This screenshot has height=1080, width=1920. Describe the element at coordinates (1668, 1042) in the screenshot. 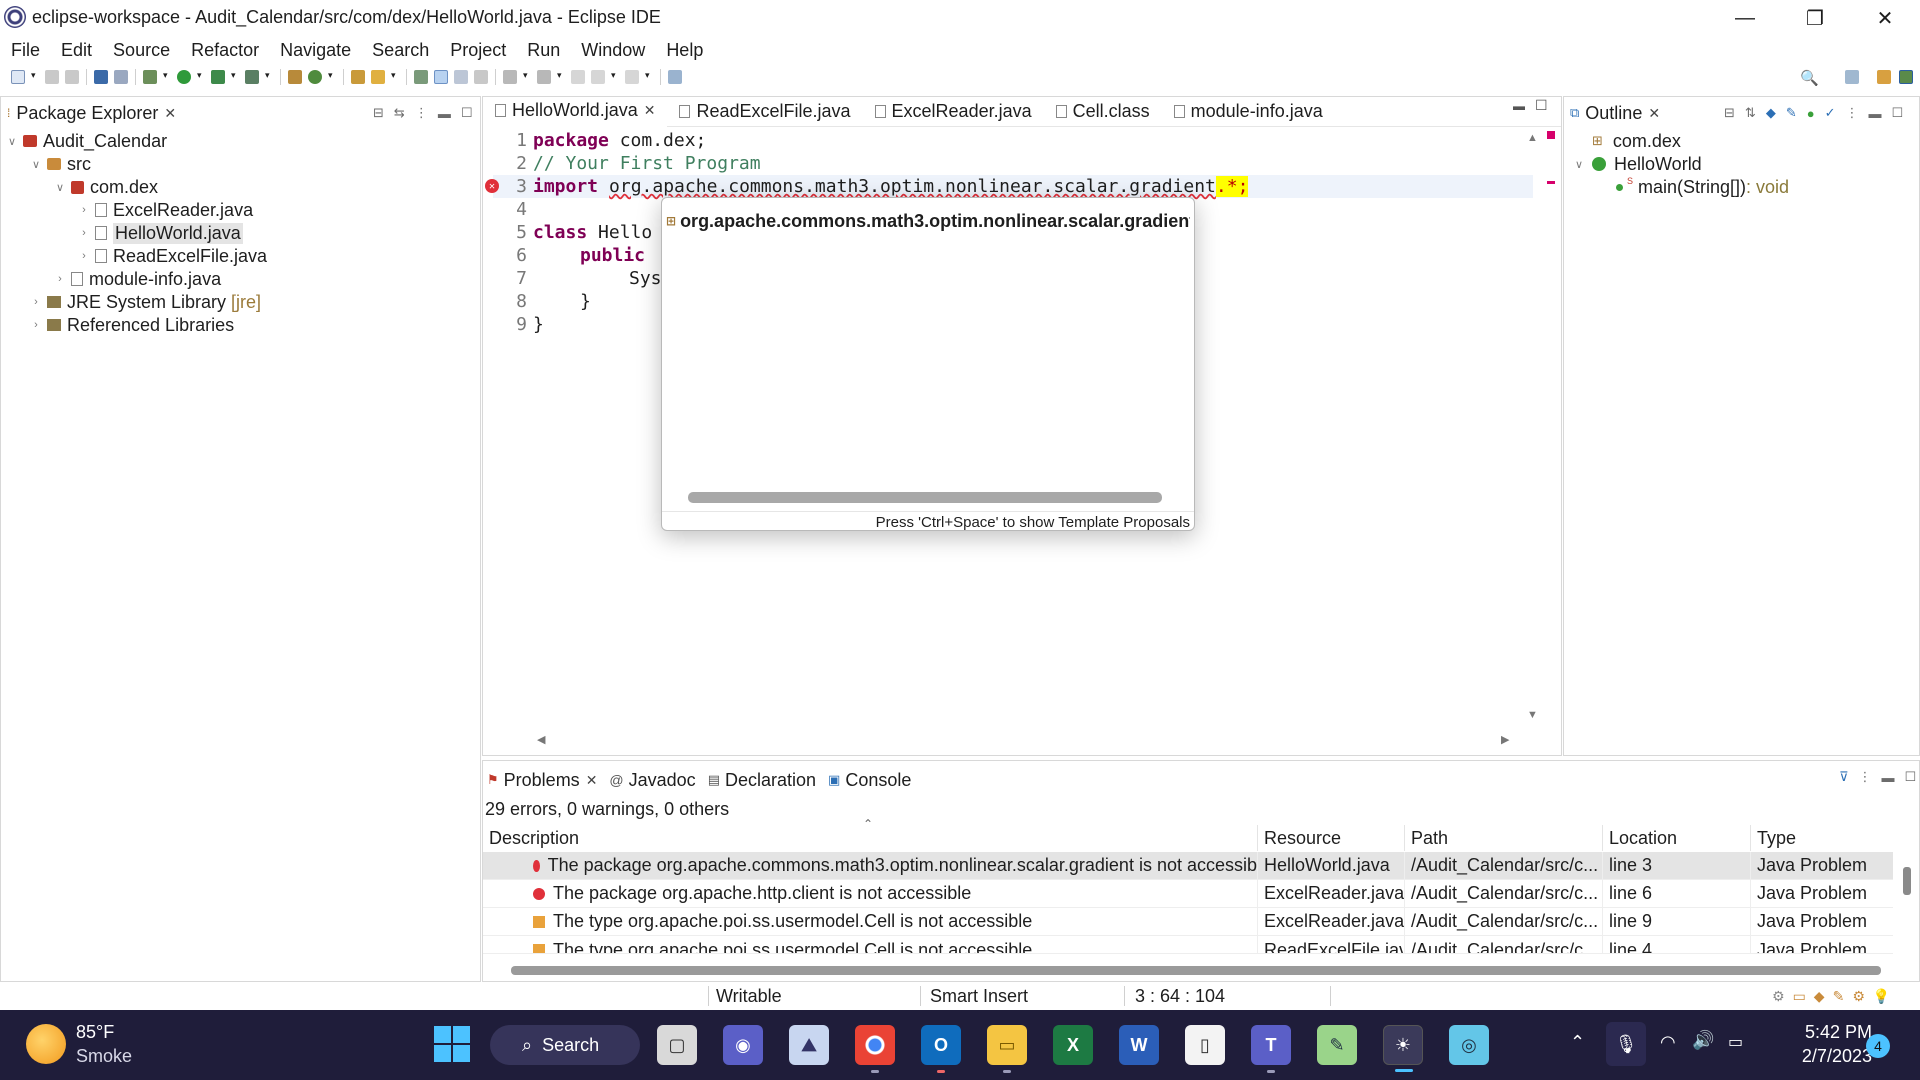

I see `wifi-icon: ◠` at that location.